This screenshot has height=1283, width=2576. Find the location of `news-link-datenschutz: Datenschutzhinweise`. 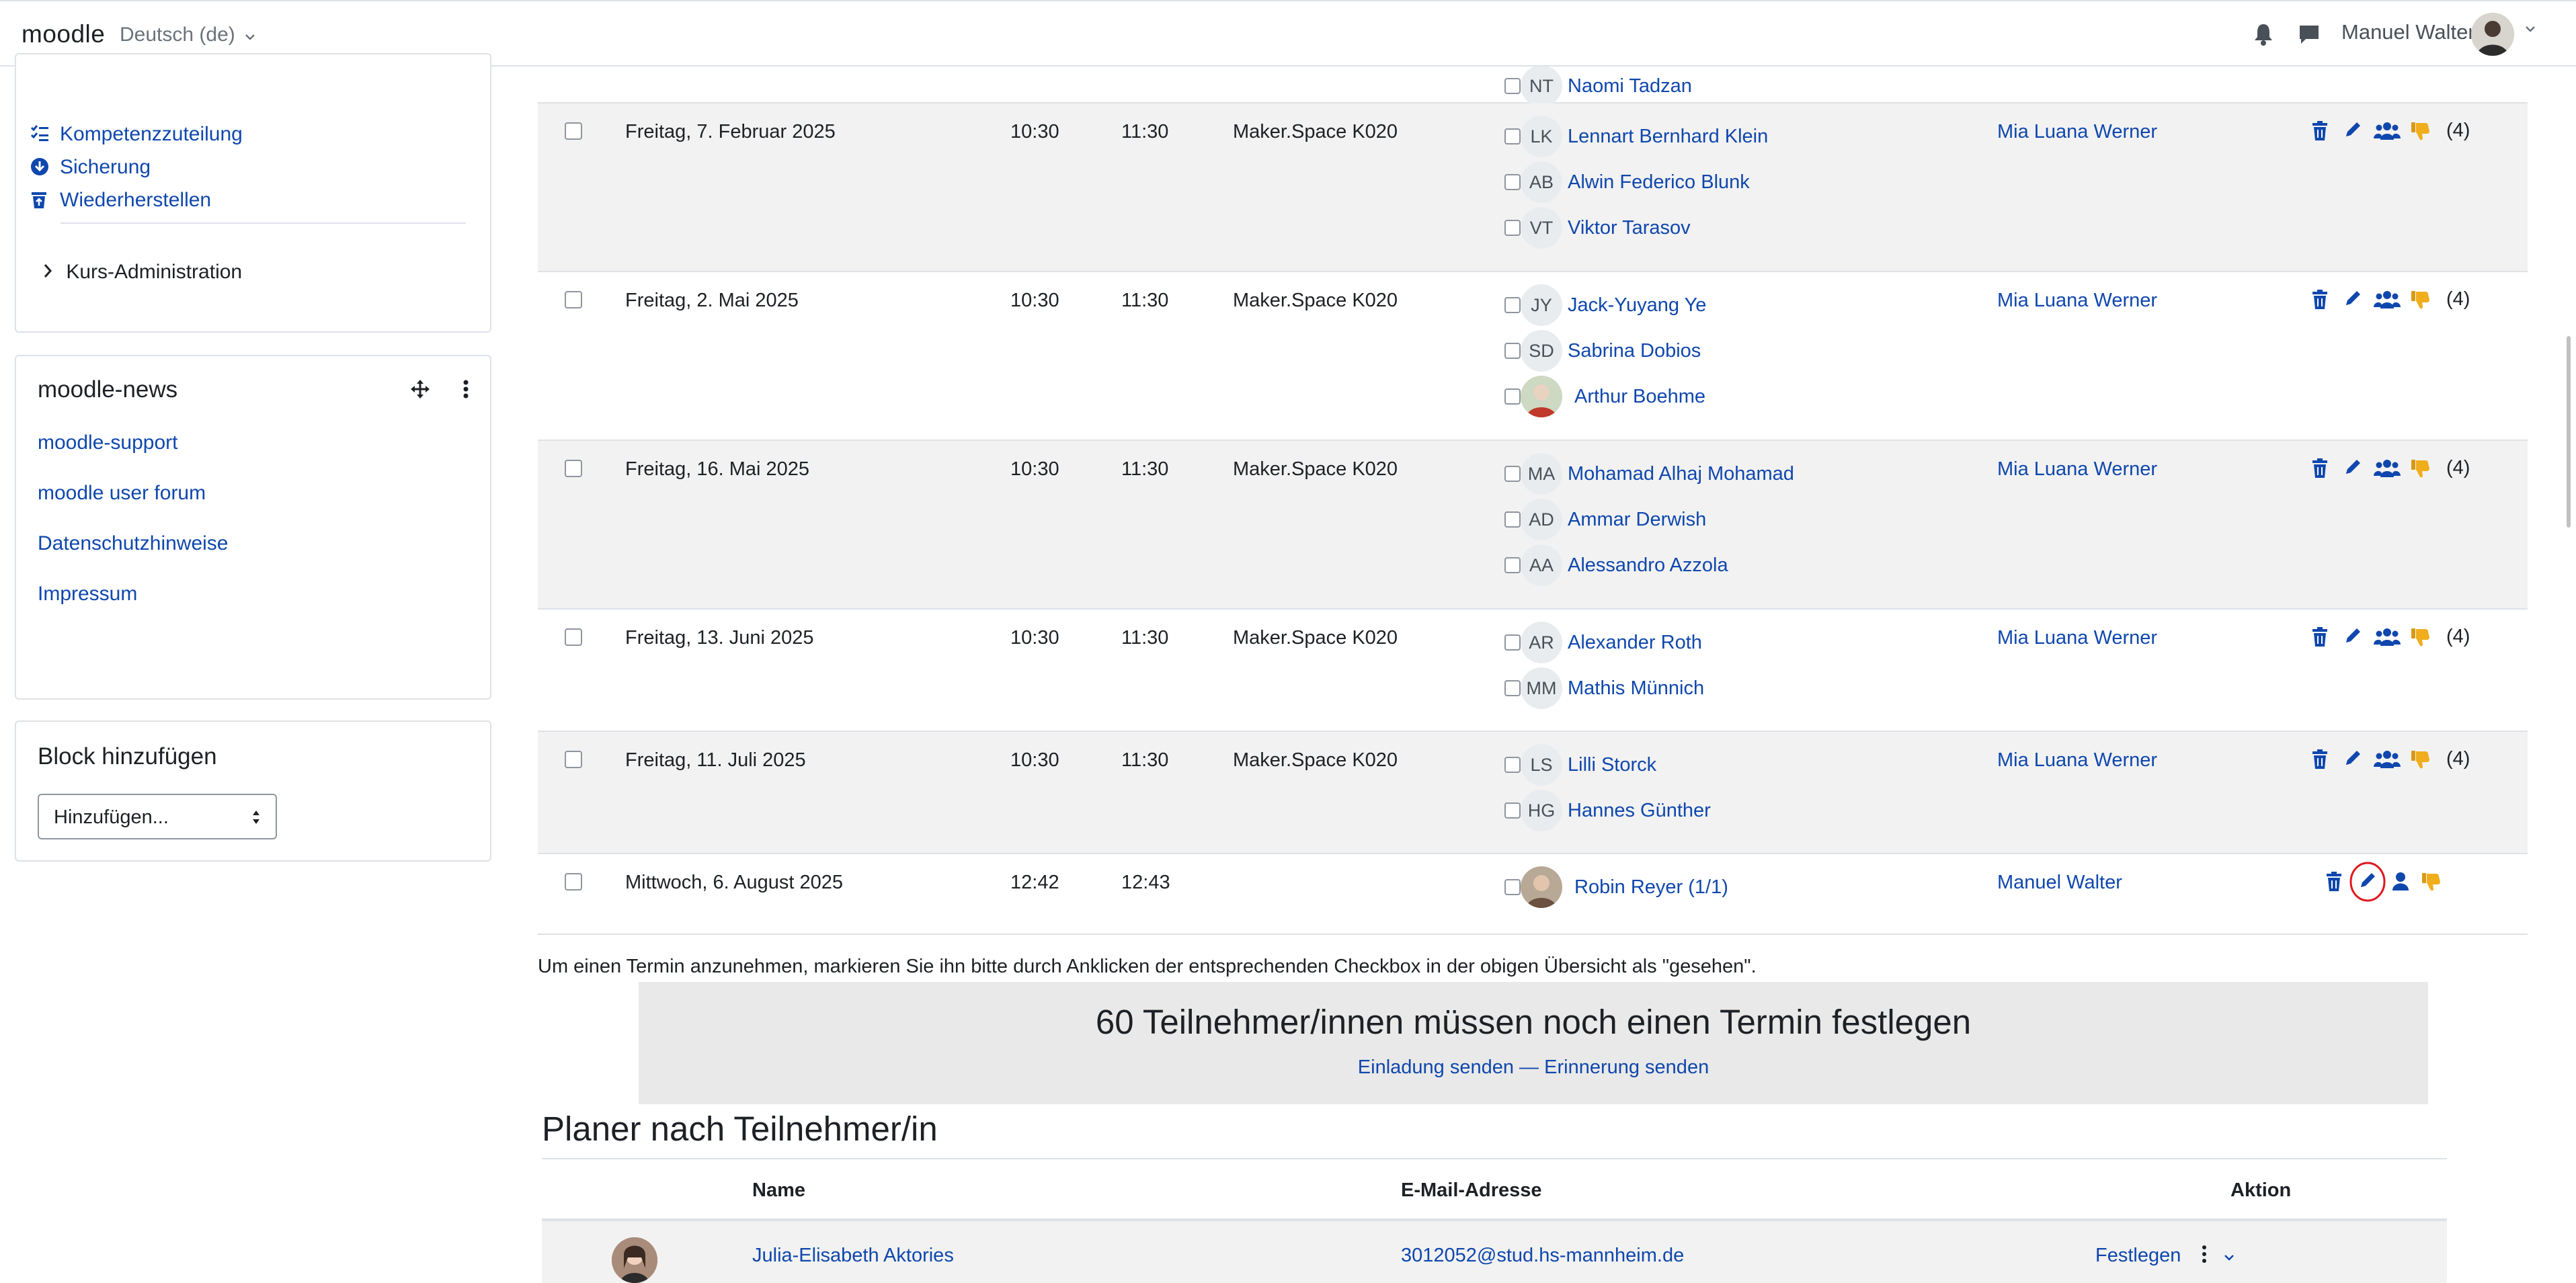

news-link-datenschutz: Datenschutzhinweise is located at coordinates (133, 543).